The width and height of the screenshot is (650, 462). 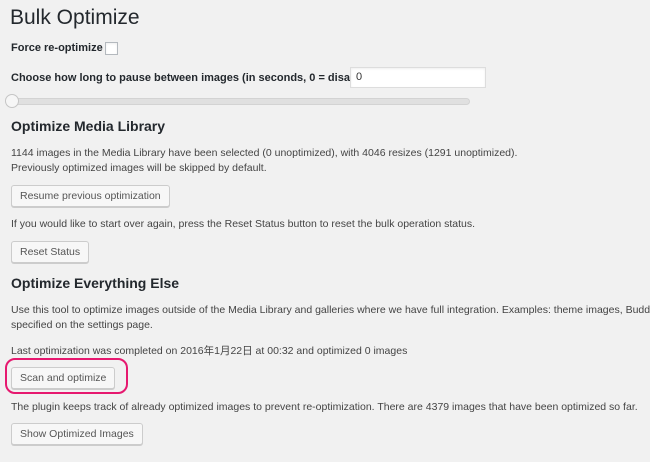 I want to click on resume-optimization-button: Resume previous optimization, so click(x=90, y=196).